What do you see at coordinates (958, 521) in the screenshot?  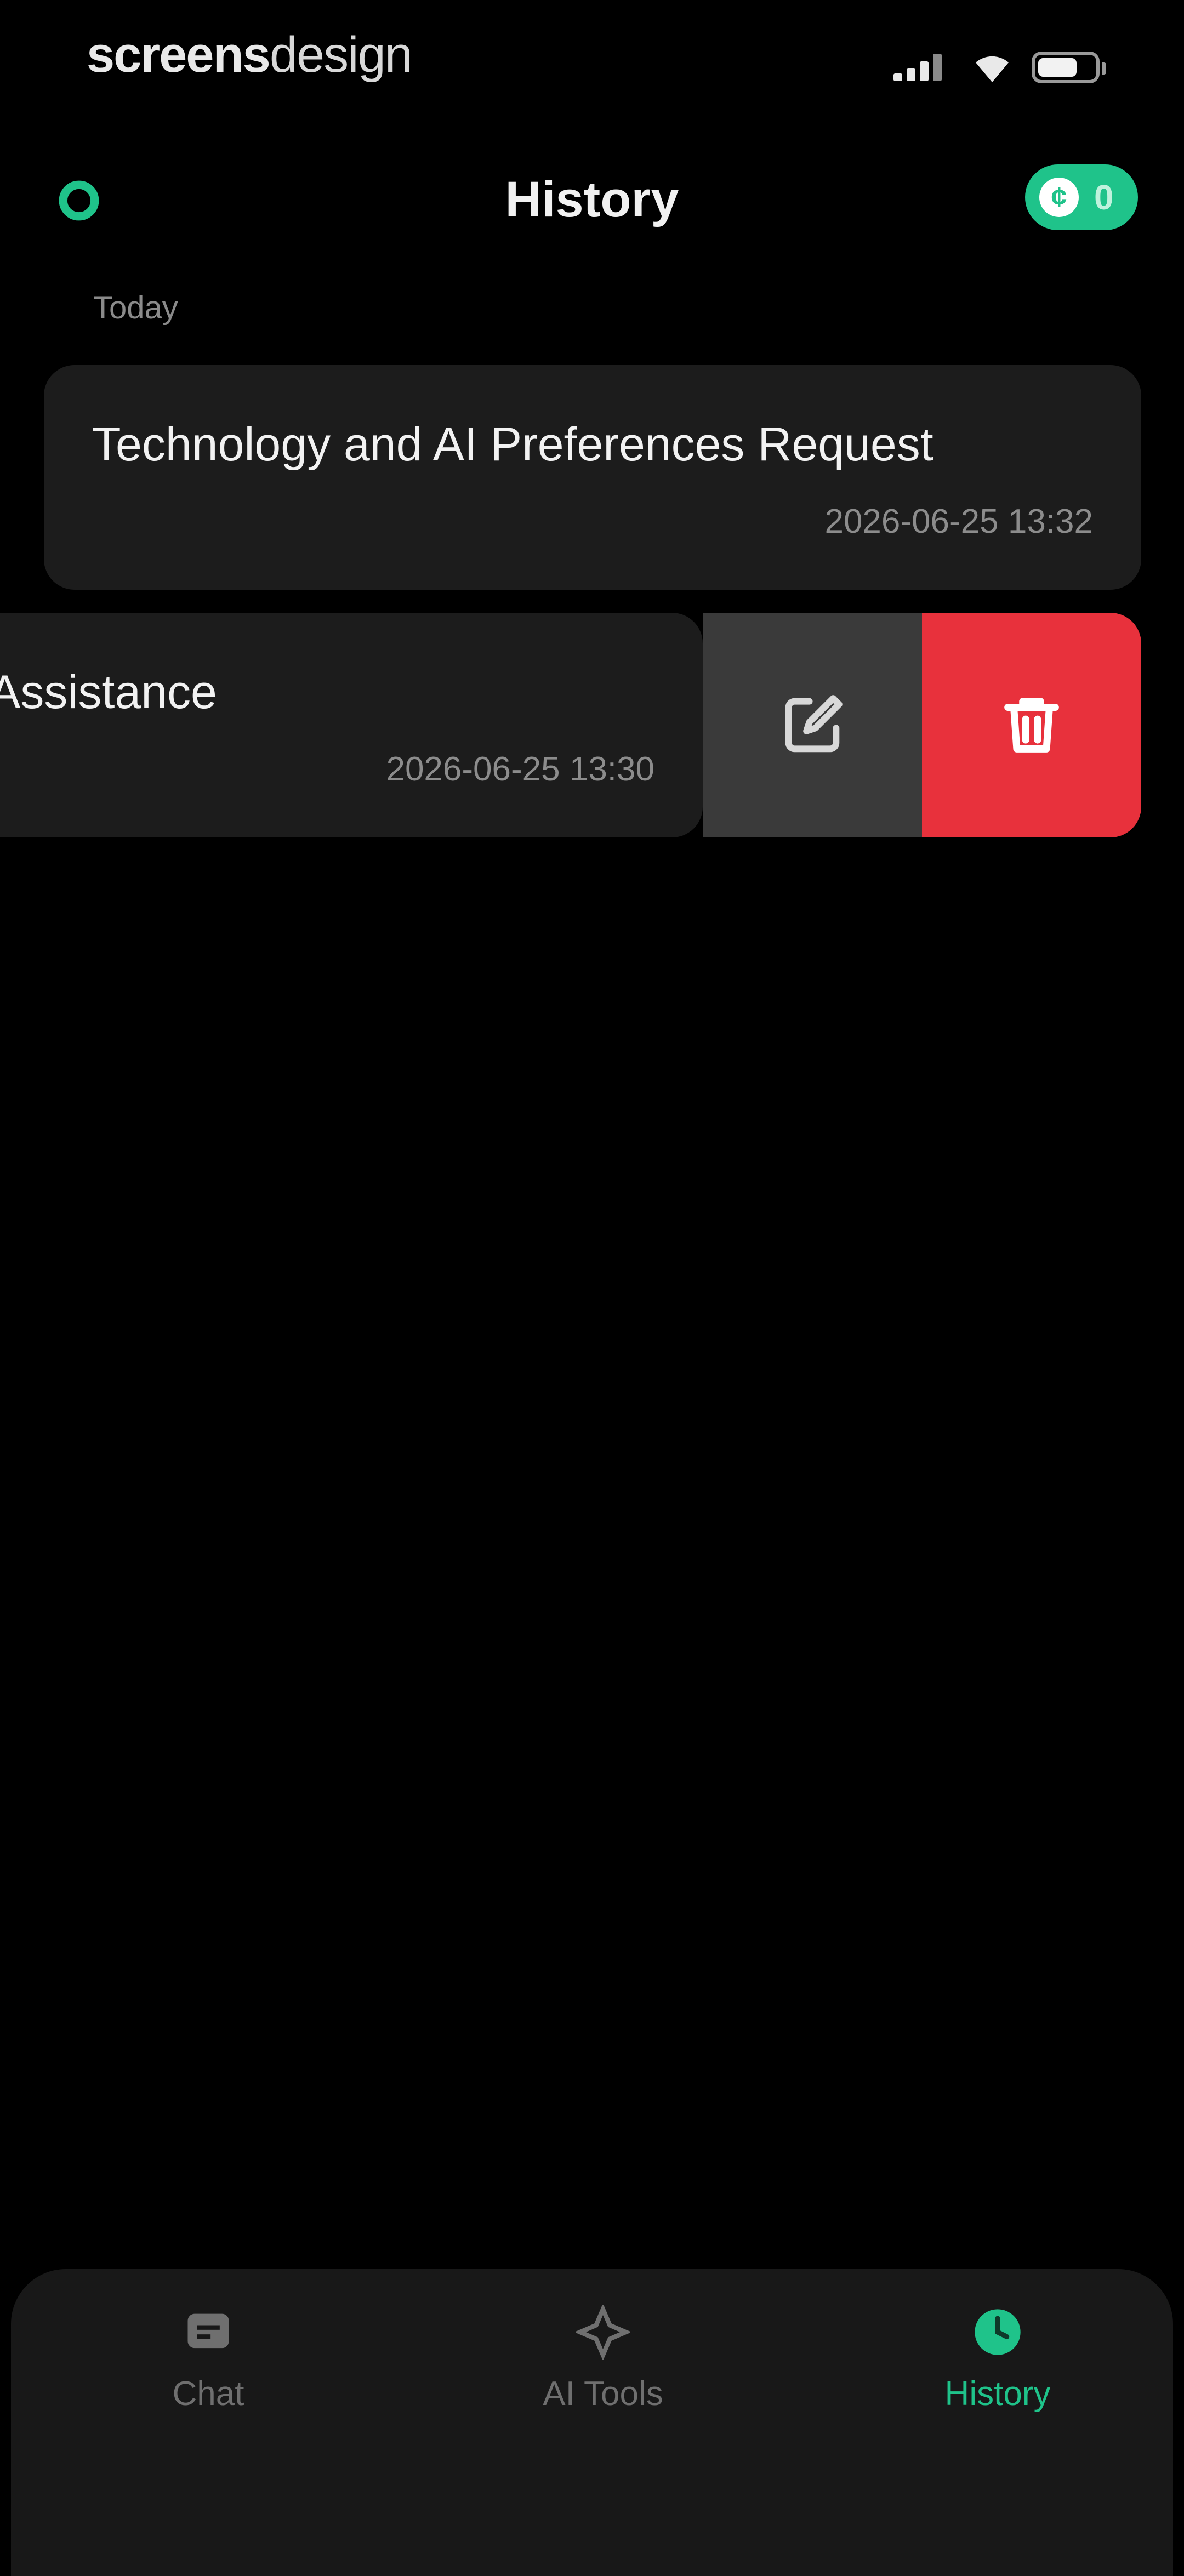 I see `history-item-timestamp: 2026-06-25 13:32` at bounding box center [958, 521].